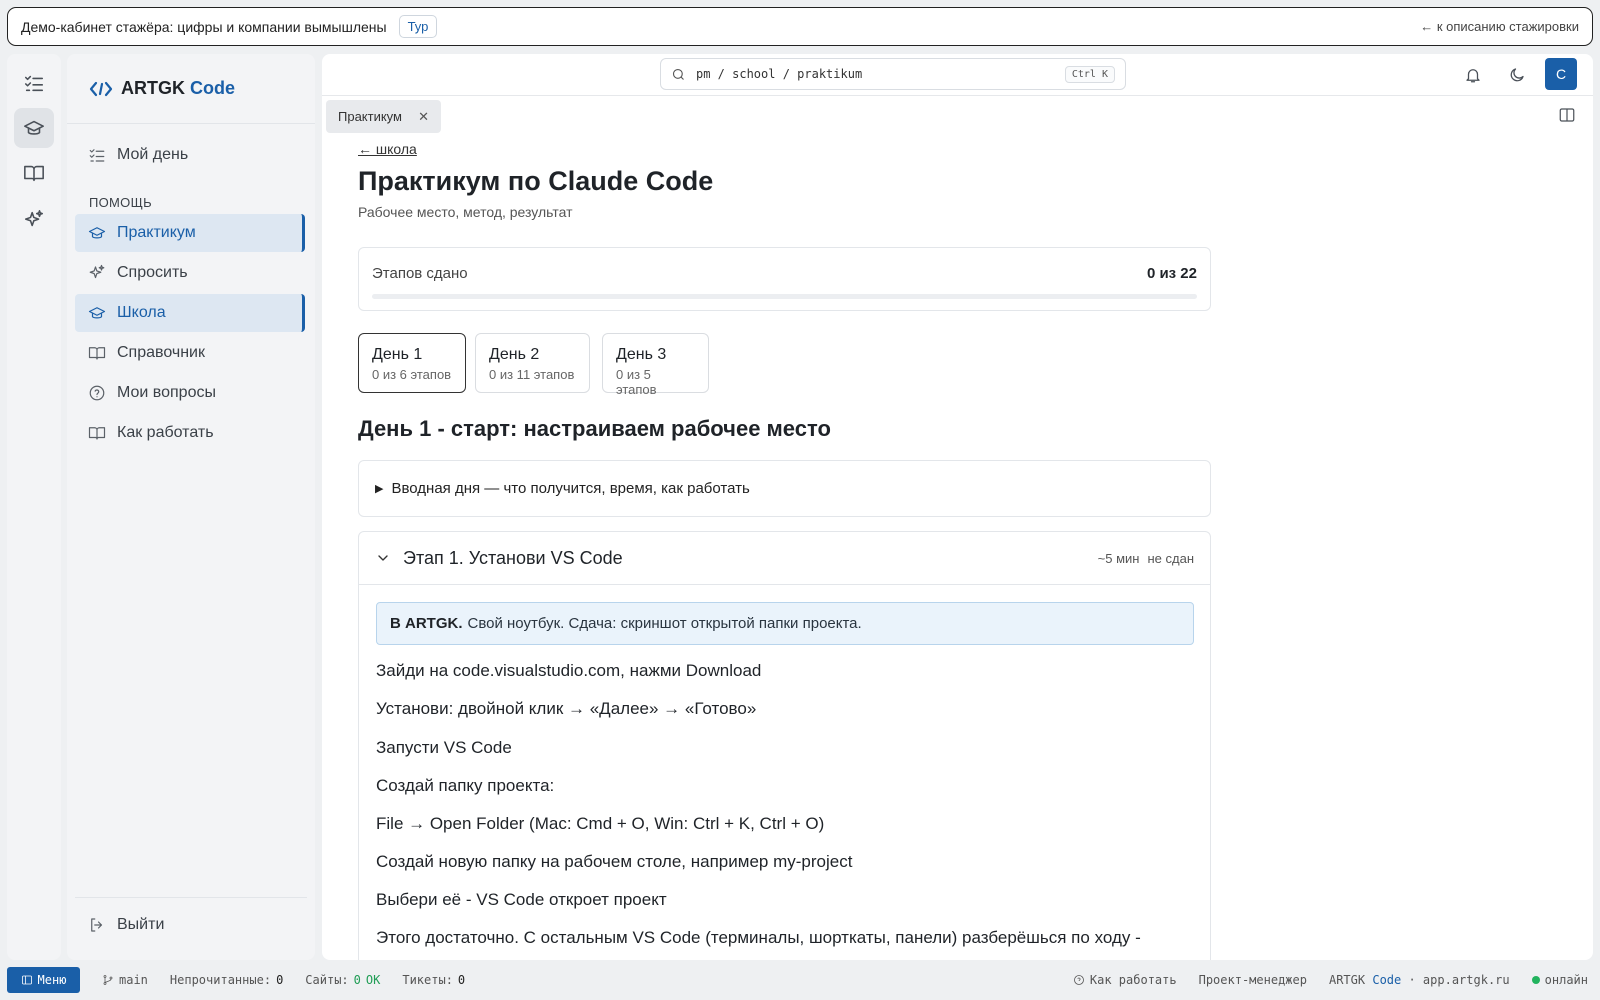  What do you see at coordinates (1170, 558) in the screenshot?
I see `stage-status: не сдан` at bounding box center [1170, 558].